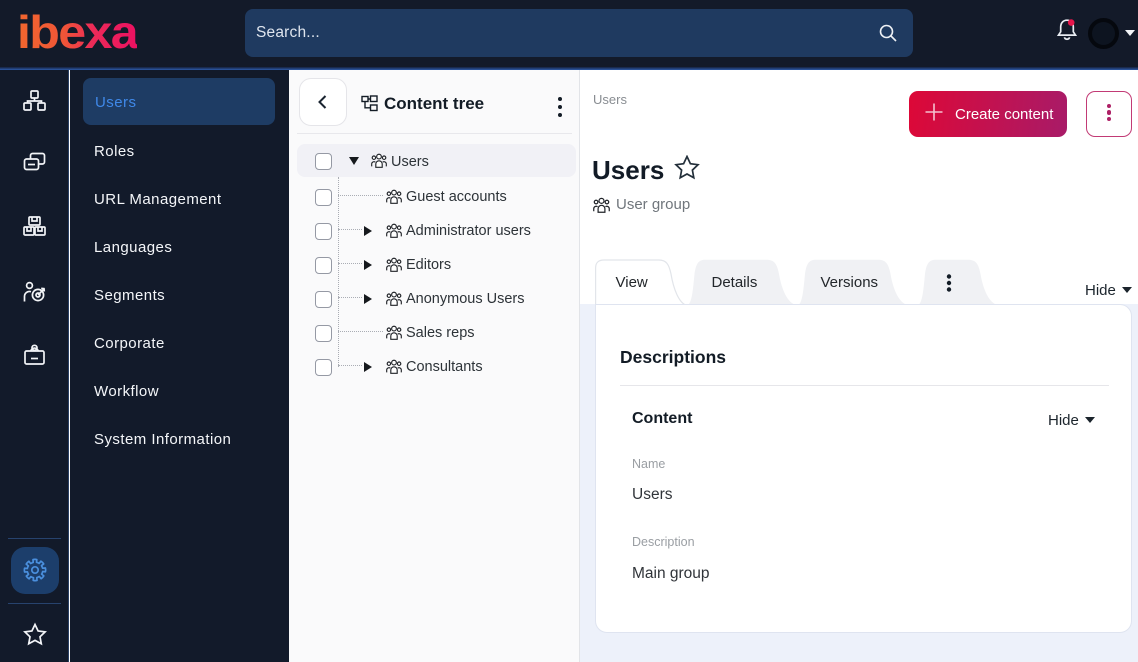 The width and height of the screenshot is (1138, 662). Describe the element at coordinates (77, 32) in the screenshot. I see `svg-text: ibexa` at that location.